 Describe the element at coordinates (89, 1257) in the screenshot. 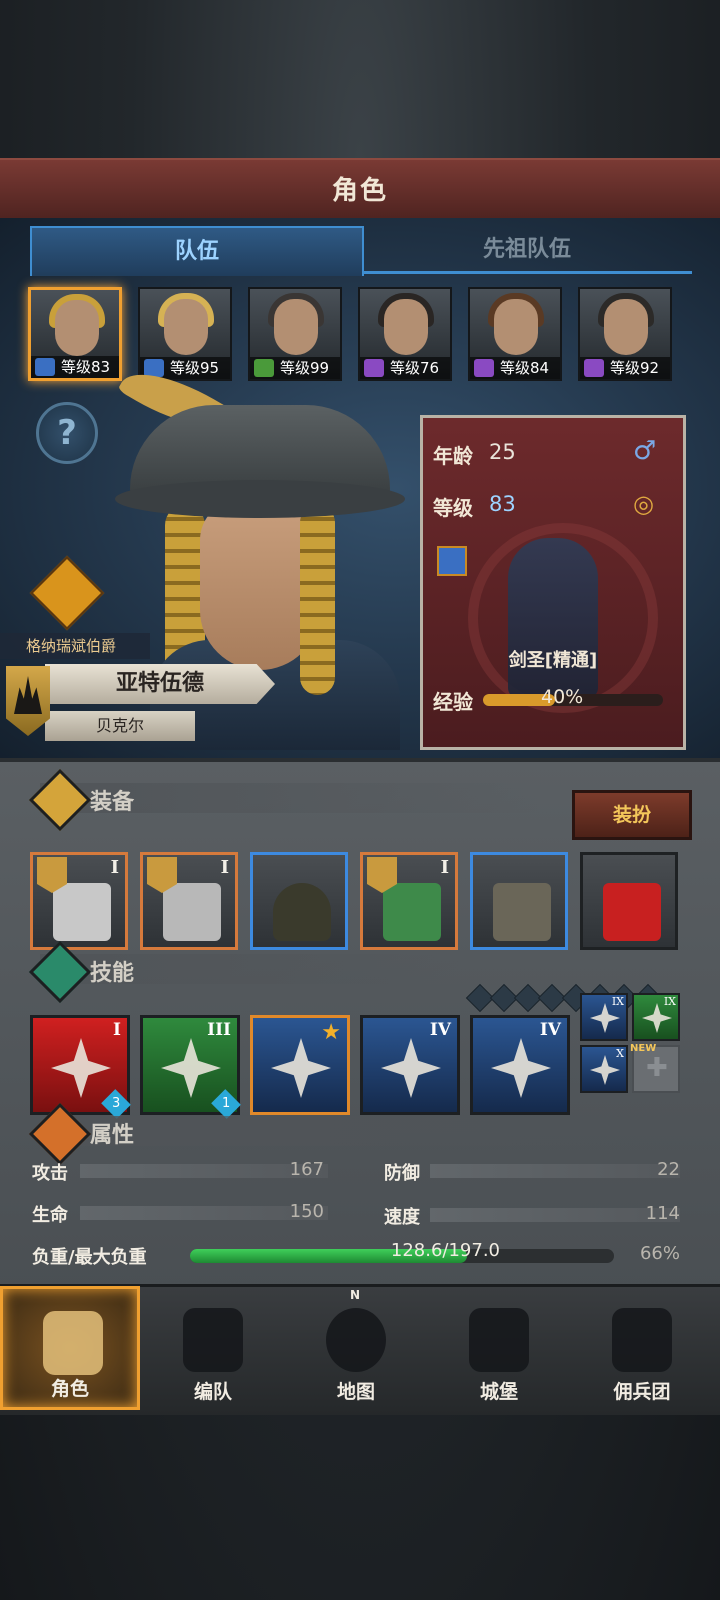

I see `load-label: 负重/最大负重` at that location.